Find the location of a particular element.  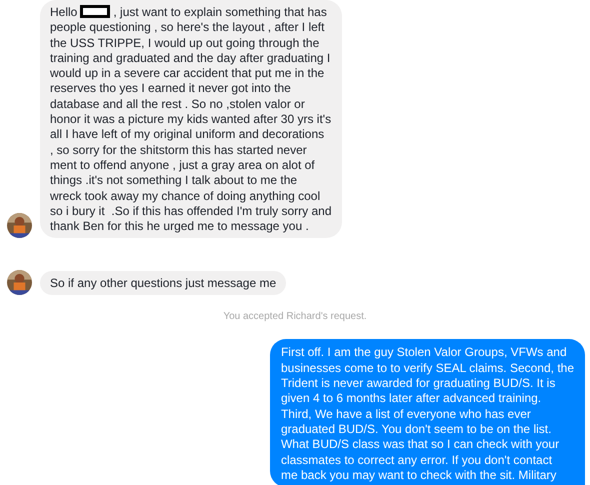

redaction-box is located at coordinates (95, 11).